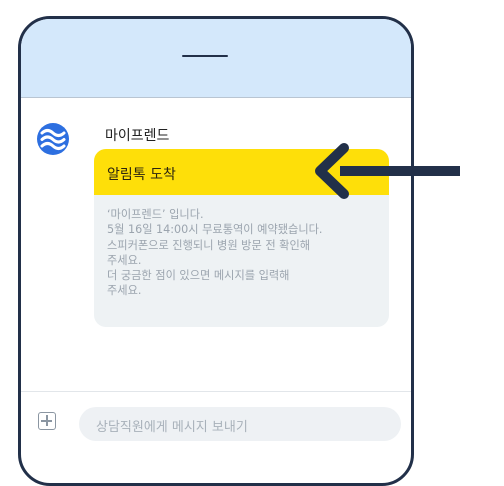 The width and height of the screenshot is (504, 486). I want to click on phone-header, so click(216, 58).